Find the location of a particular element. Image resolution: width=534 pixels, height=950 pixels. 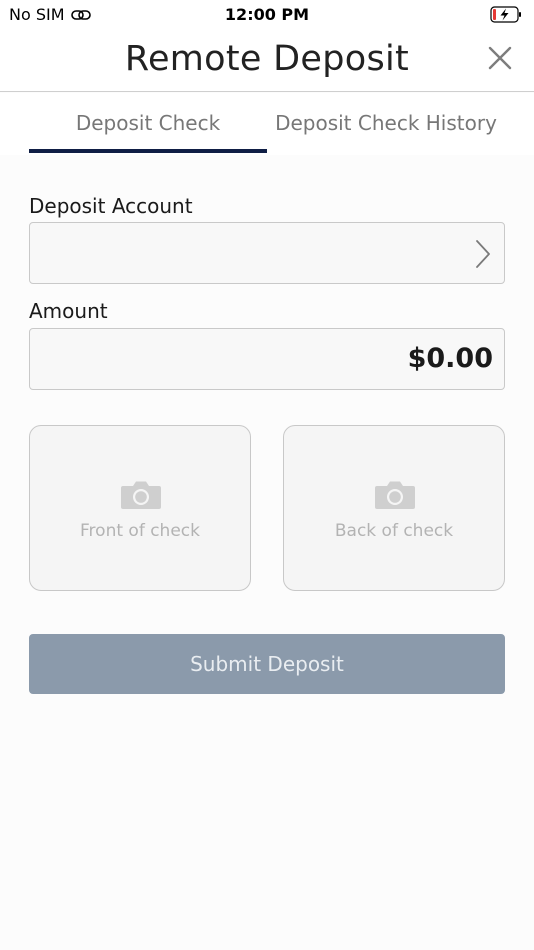

back-of-check-label: Back of check is located at coordinates (394, 531).